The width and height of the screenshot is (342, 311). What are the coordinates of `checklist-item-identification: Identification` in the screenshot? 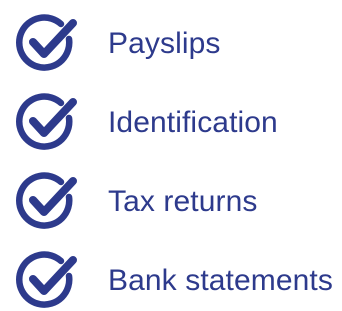 It's located at (146, 123).